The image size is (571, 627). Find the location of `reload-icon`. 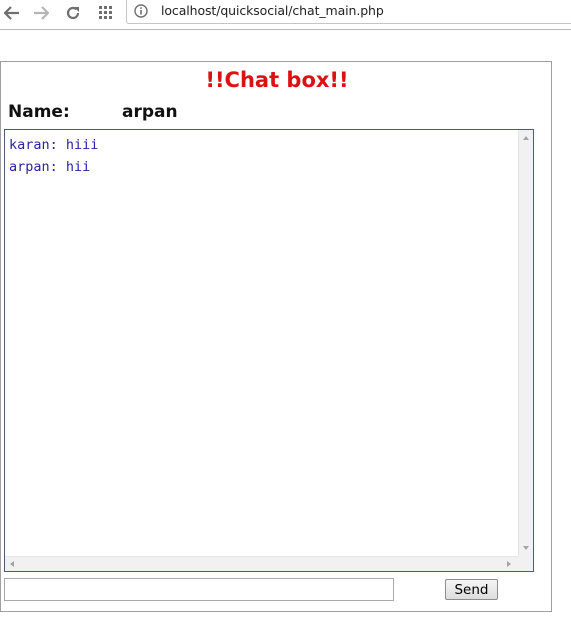

reload-icon is located at coordinates (73, 13).